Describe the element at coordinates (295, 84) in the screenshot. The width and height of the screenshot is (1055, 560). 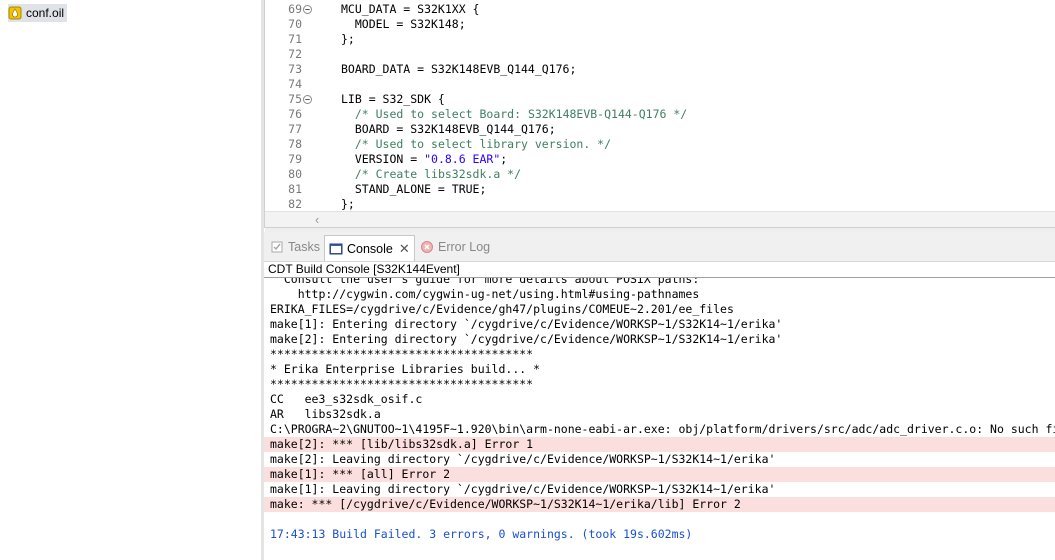
I see `line-number: 74` at that location.